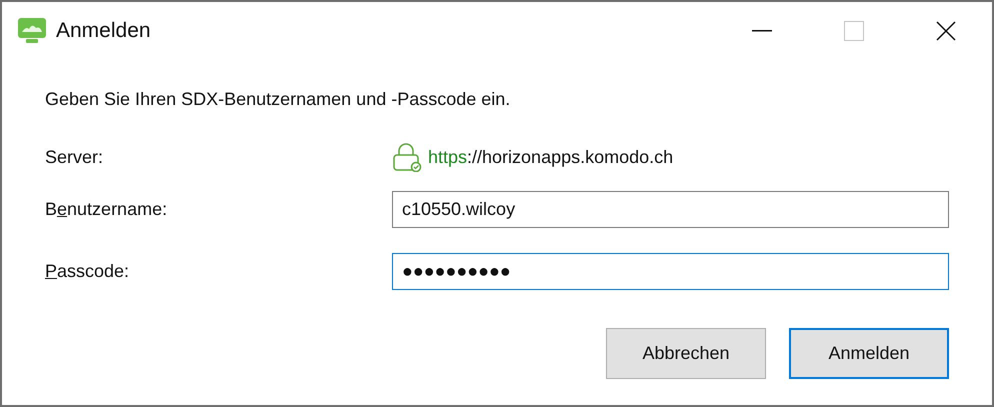 The image size is (994, 407). I want to click on monitor-icon, so click(32, 31).